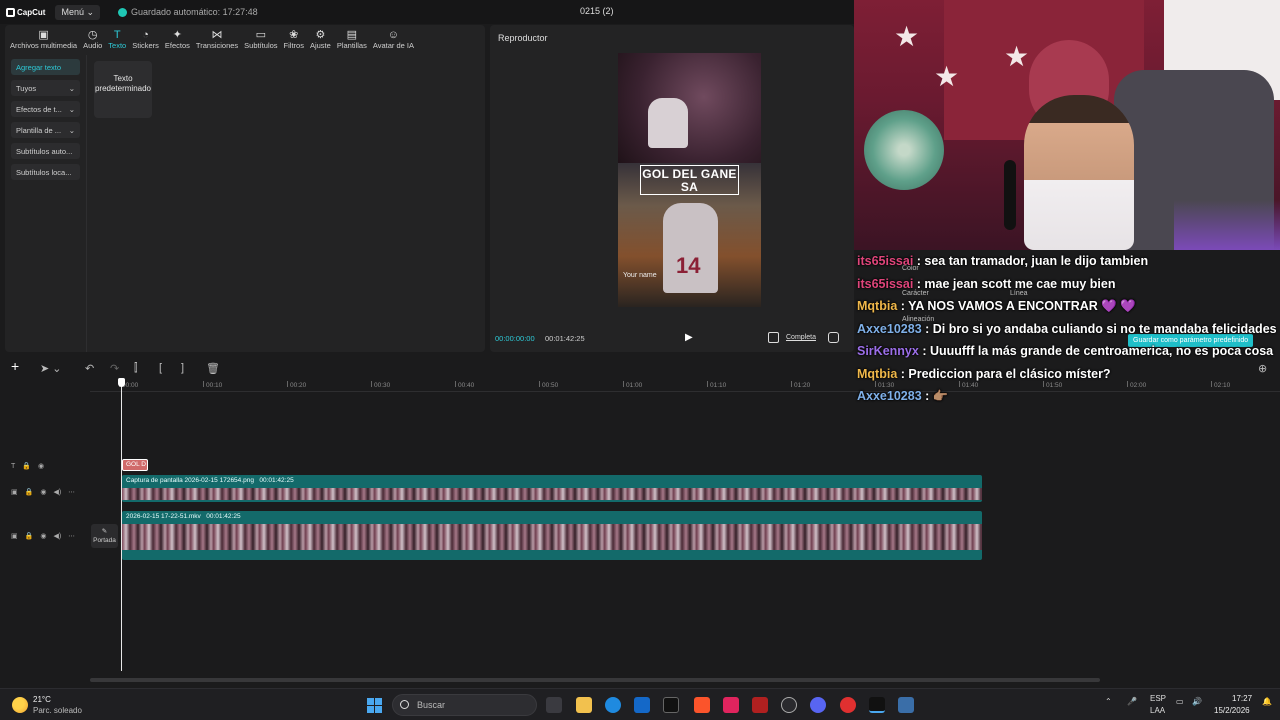  I want to click on select-cursor-icon: ➤ ⌄, so click(51, 368).